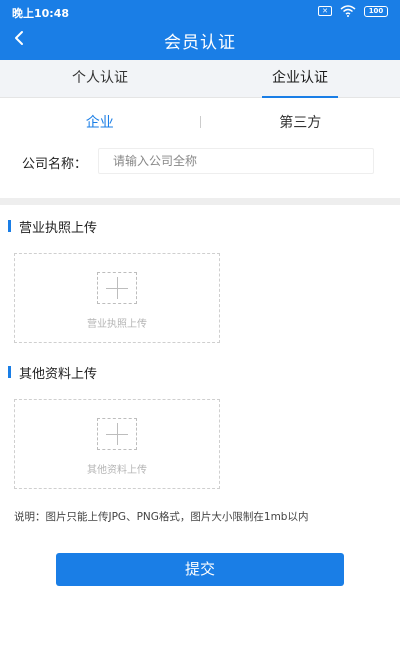 The width and height of the screenshot is (400, 666). I want to click on status-time: 晚上10:48, so click(41, 13).